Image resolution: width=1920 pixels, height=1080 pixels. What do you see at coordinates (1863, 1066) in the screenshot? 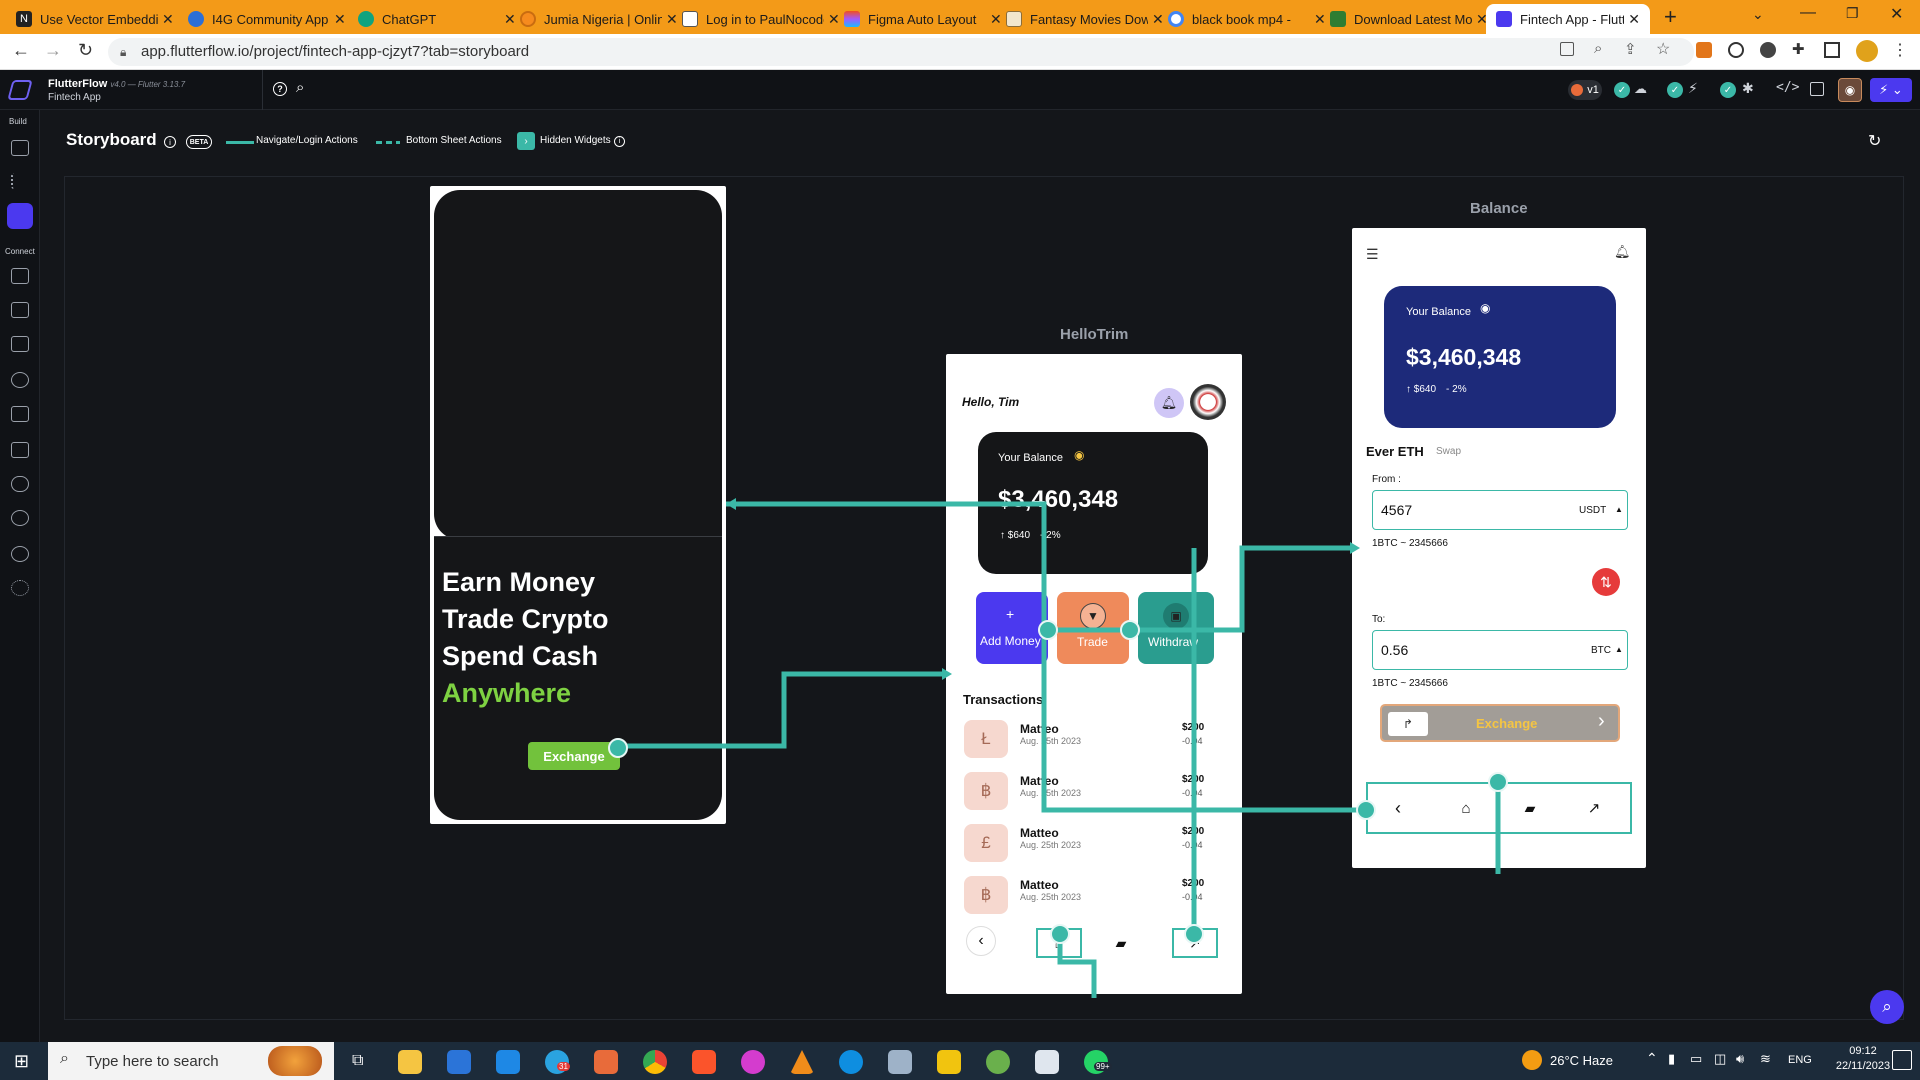
I see `date-text: 22/11/2023` at bounding box center [1863, 1066].